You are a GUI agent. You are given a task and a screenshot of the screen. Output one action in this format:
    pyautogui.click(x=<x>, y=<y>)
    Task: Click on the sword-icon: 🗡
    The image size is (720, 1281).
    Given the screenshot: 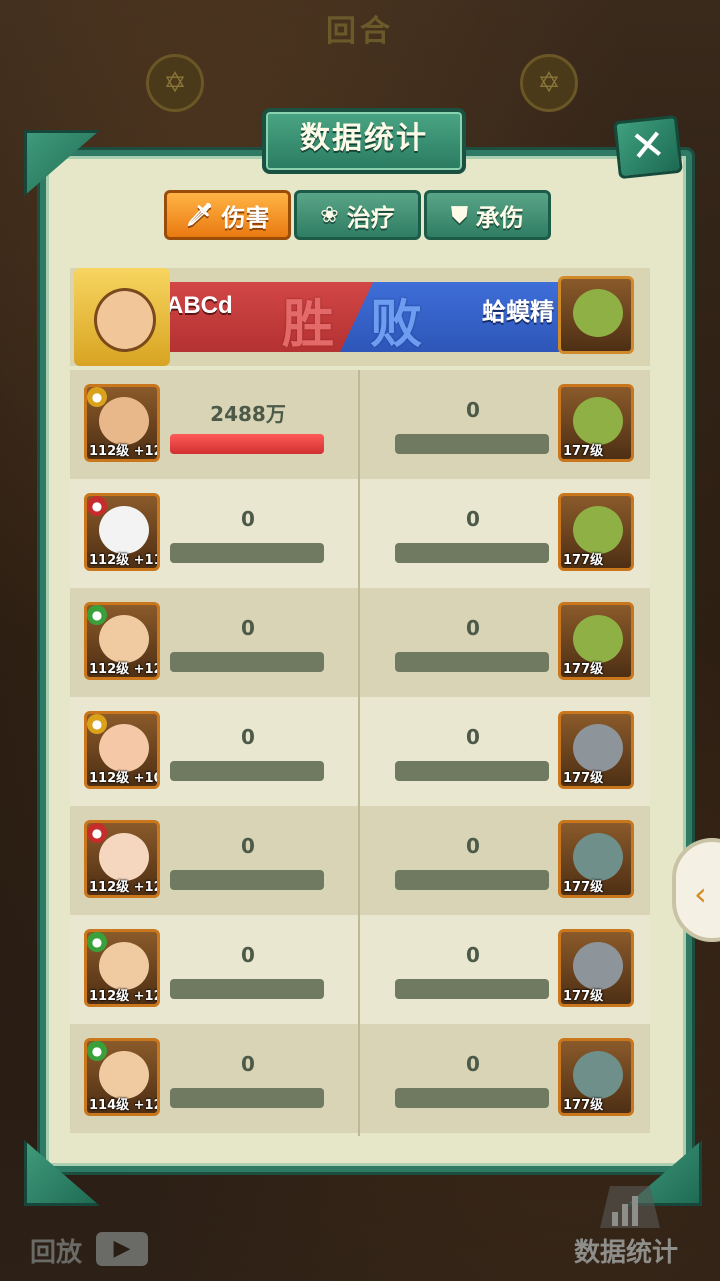 What is the action you would take?
    pyautogui.click(x=199, y=215)
    